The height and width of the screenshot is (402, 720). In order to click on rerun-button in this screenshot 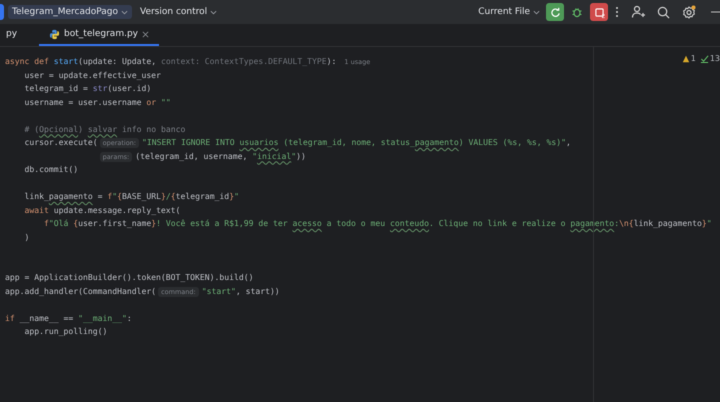, I will do `click(555, 12)`.